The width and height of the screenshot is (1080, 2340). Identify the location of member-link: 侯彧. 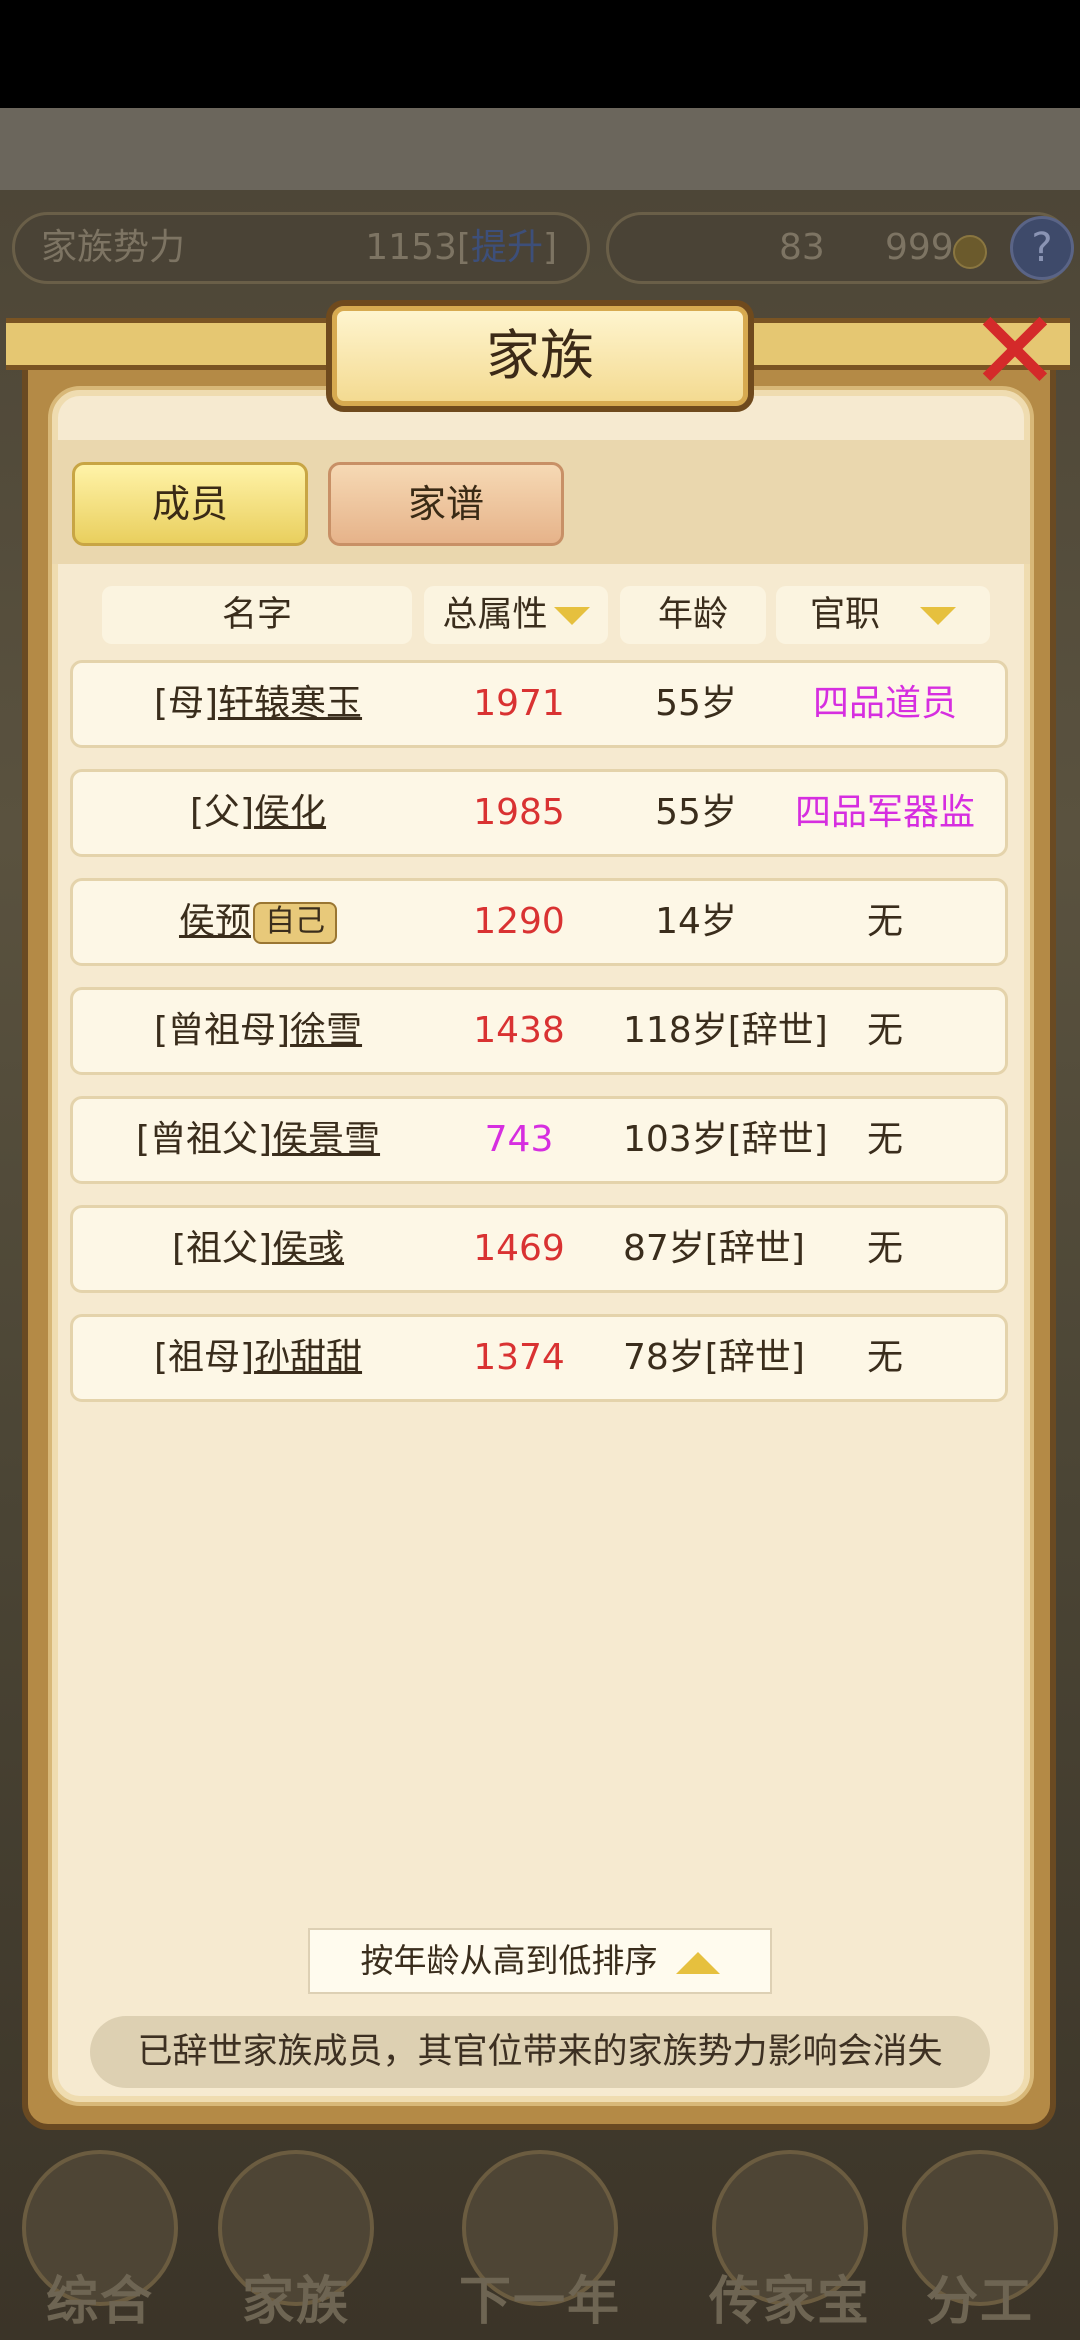
(308, 1248).